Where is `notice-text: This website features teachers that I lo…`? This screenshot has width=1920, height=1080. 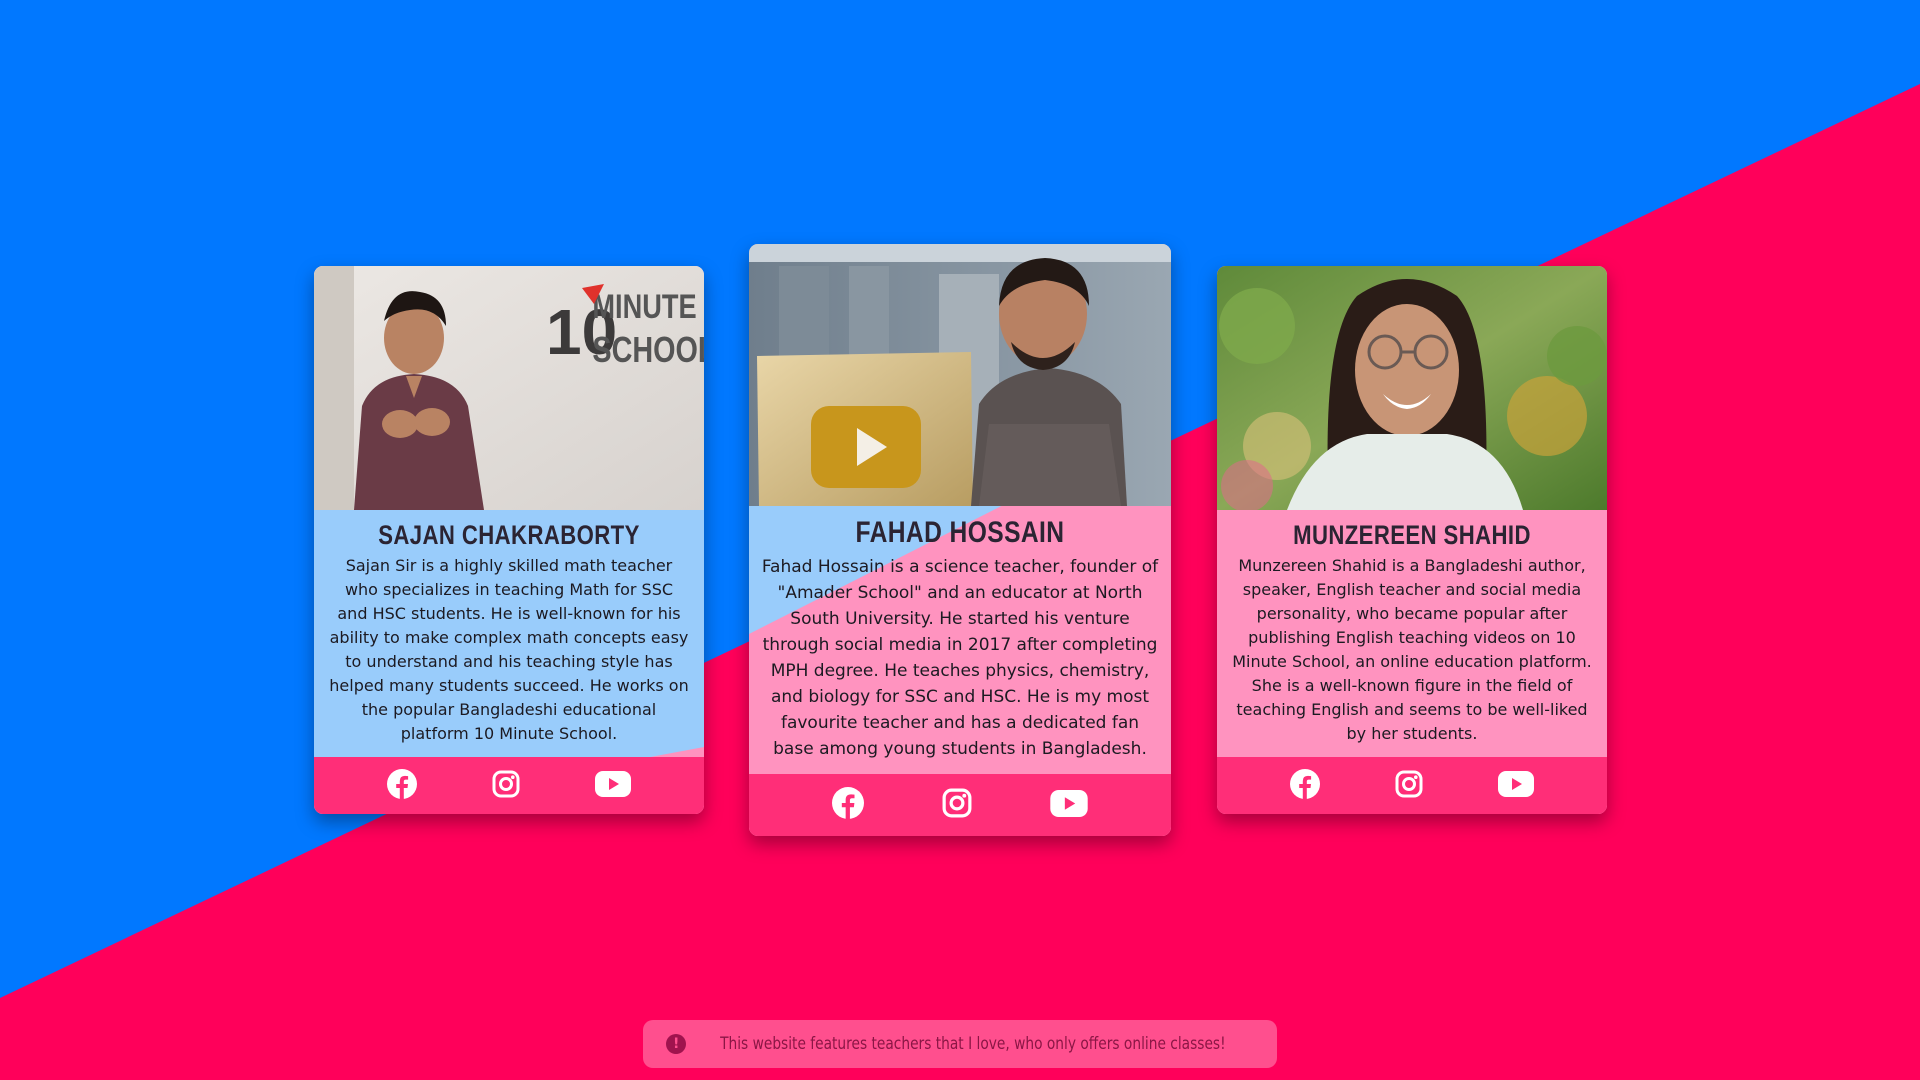 notice-text: This website features teachers that I lo… is located at coordinates (973, 1044).